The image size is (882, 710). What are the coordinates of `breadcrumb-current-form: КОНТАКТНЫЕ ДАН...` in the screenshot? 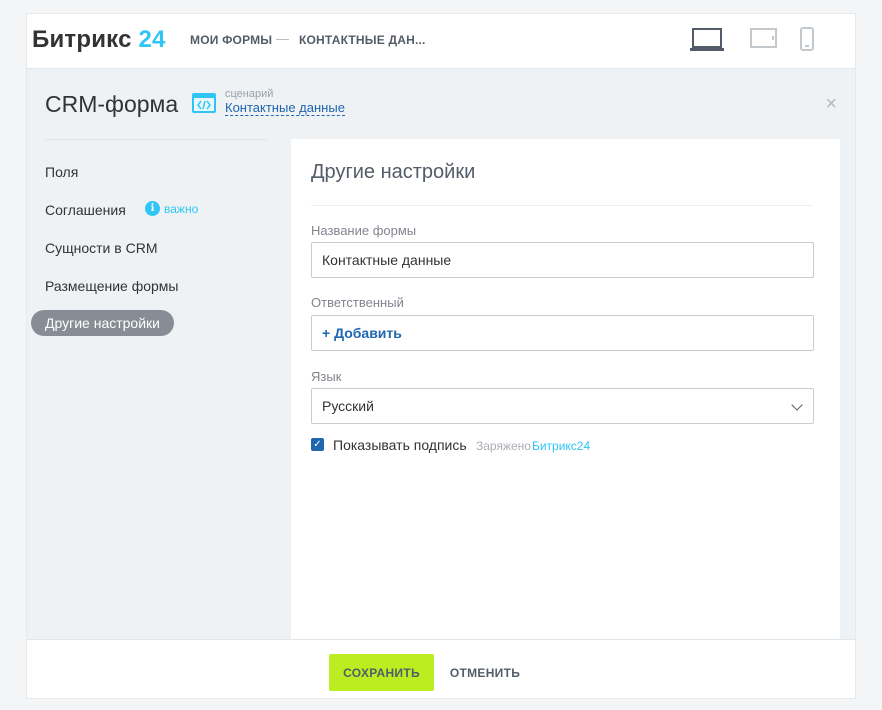 It's located at (362, 40).